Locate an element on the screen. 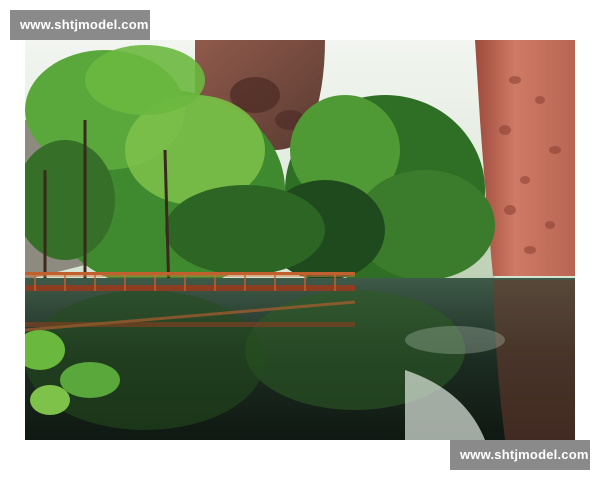 This screenshot has width=600, height=480. cliff-reflection is located at coordinates (534, 360).